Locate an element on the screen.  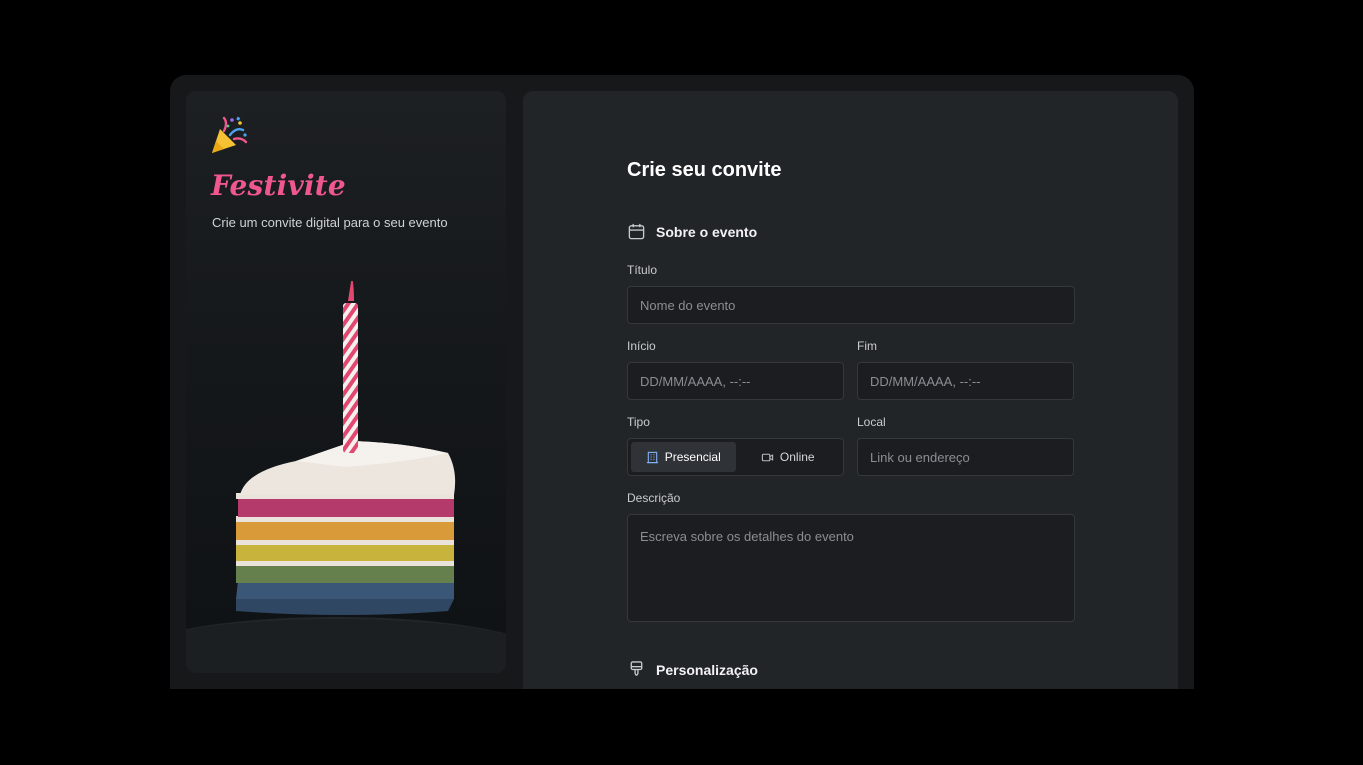
paintbrush-icon is located at coordinates (636, 668).